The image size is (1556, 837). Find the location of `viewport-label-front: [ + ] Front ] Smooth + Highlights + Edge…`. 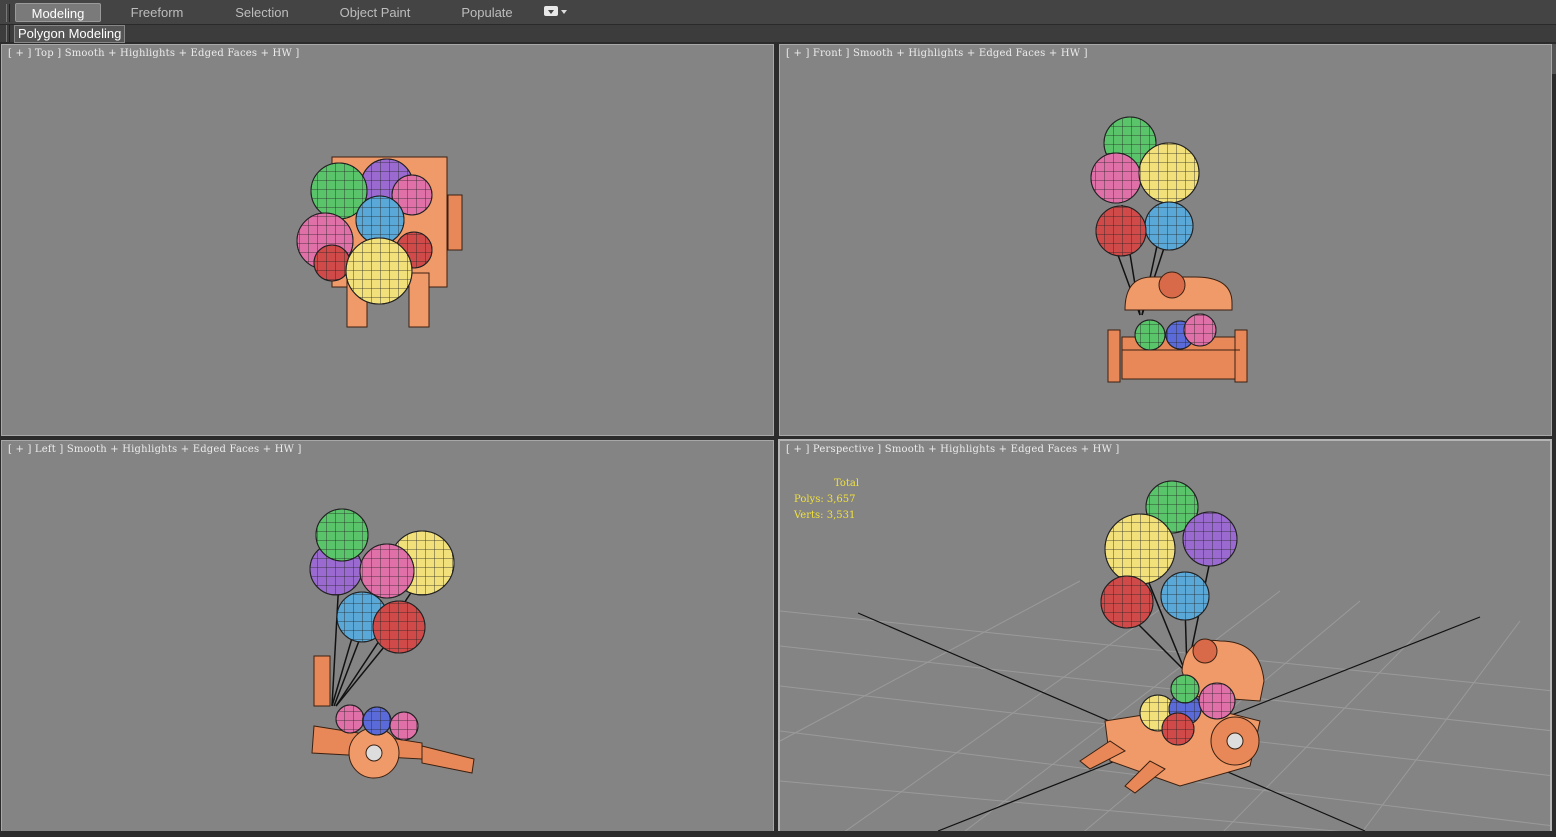

viewport-label-front: [ + ] Front ] Smooth + Highlights + Edge… is located at coordinates (937, 53).